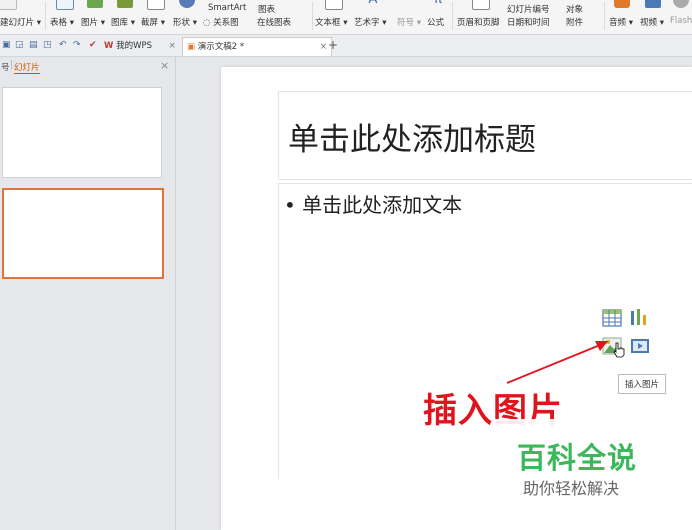 The height and width of the screenshot is (530, 692). I want to click on tab-document: ▣ 演示文稿2 * ×, so click(257, 46).